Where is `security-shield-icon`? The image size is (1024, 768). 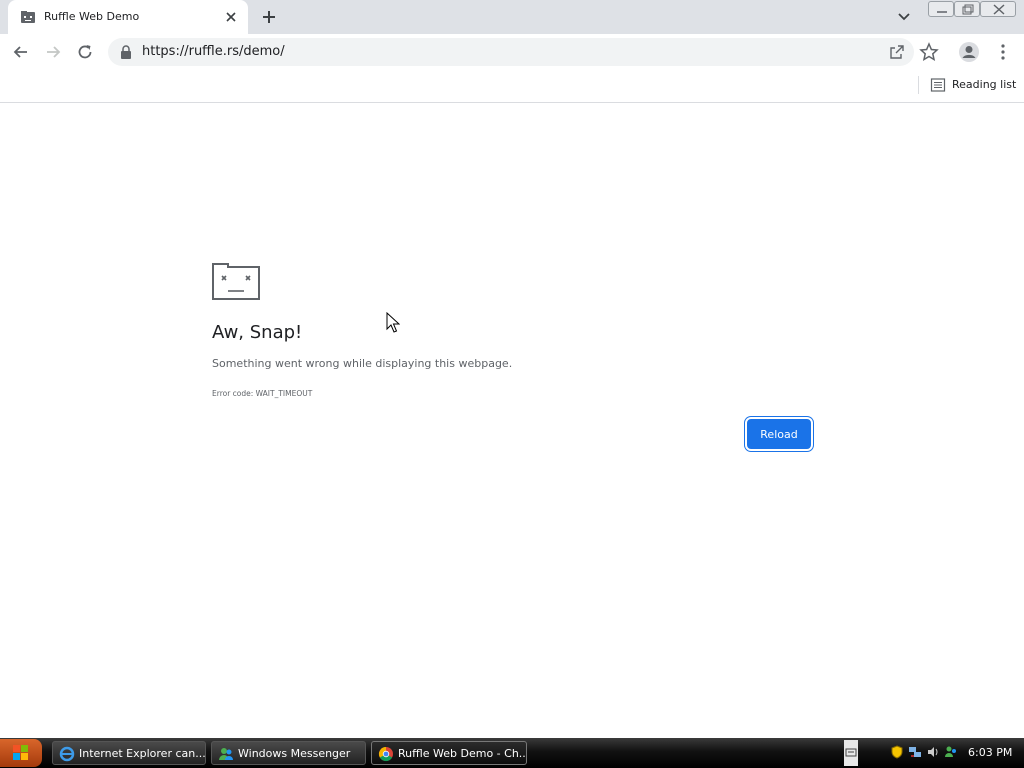
security-shield-icon is located at coordinates (897, 752).